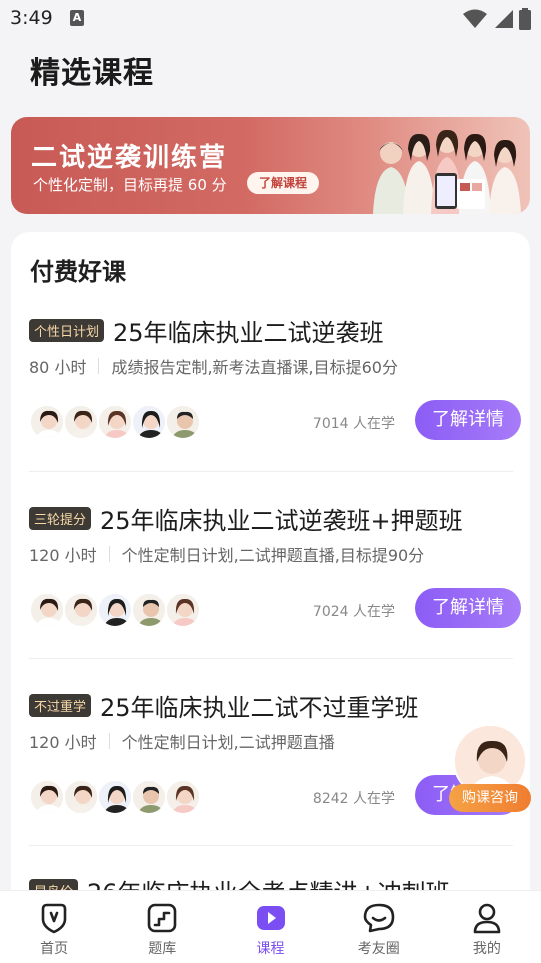  I want to click on battery-icon, so click(525, 19).